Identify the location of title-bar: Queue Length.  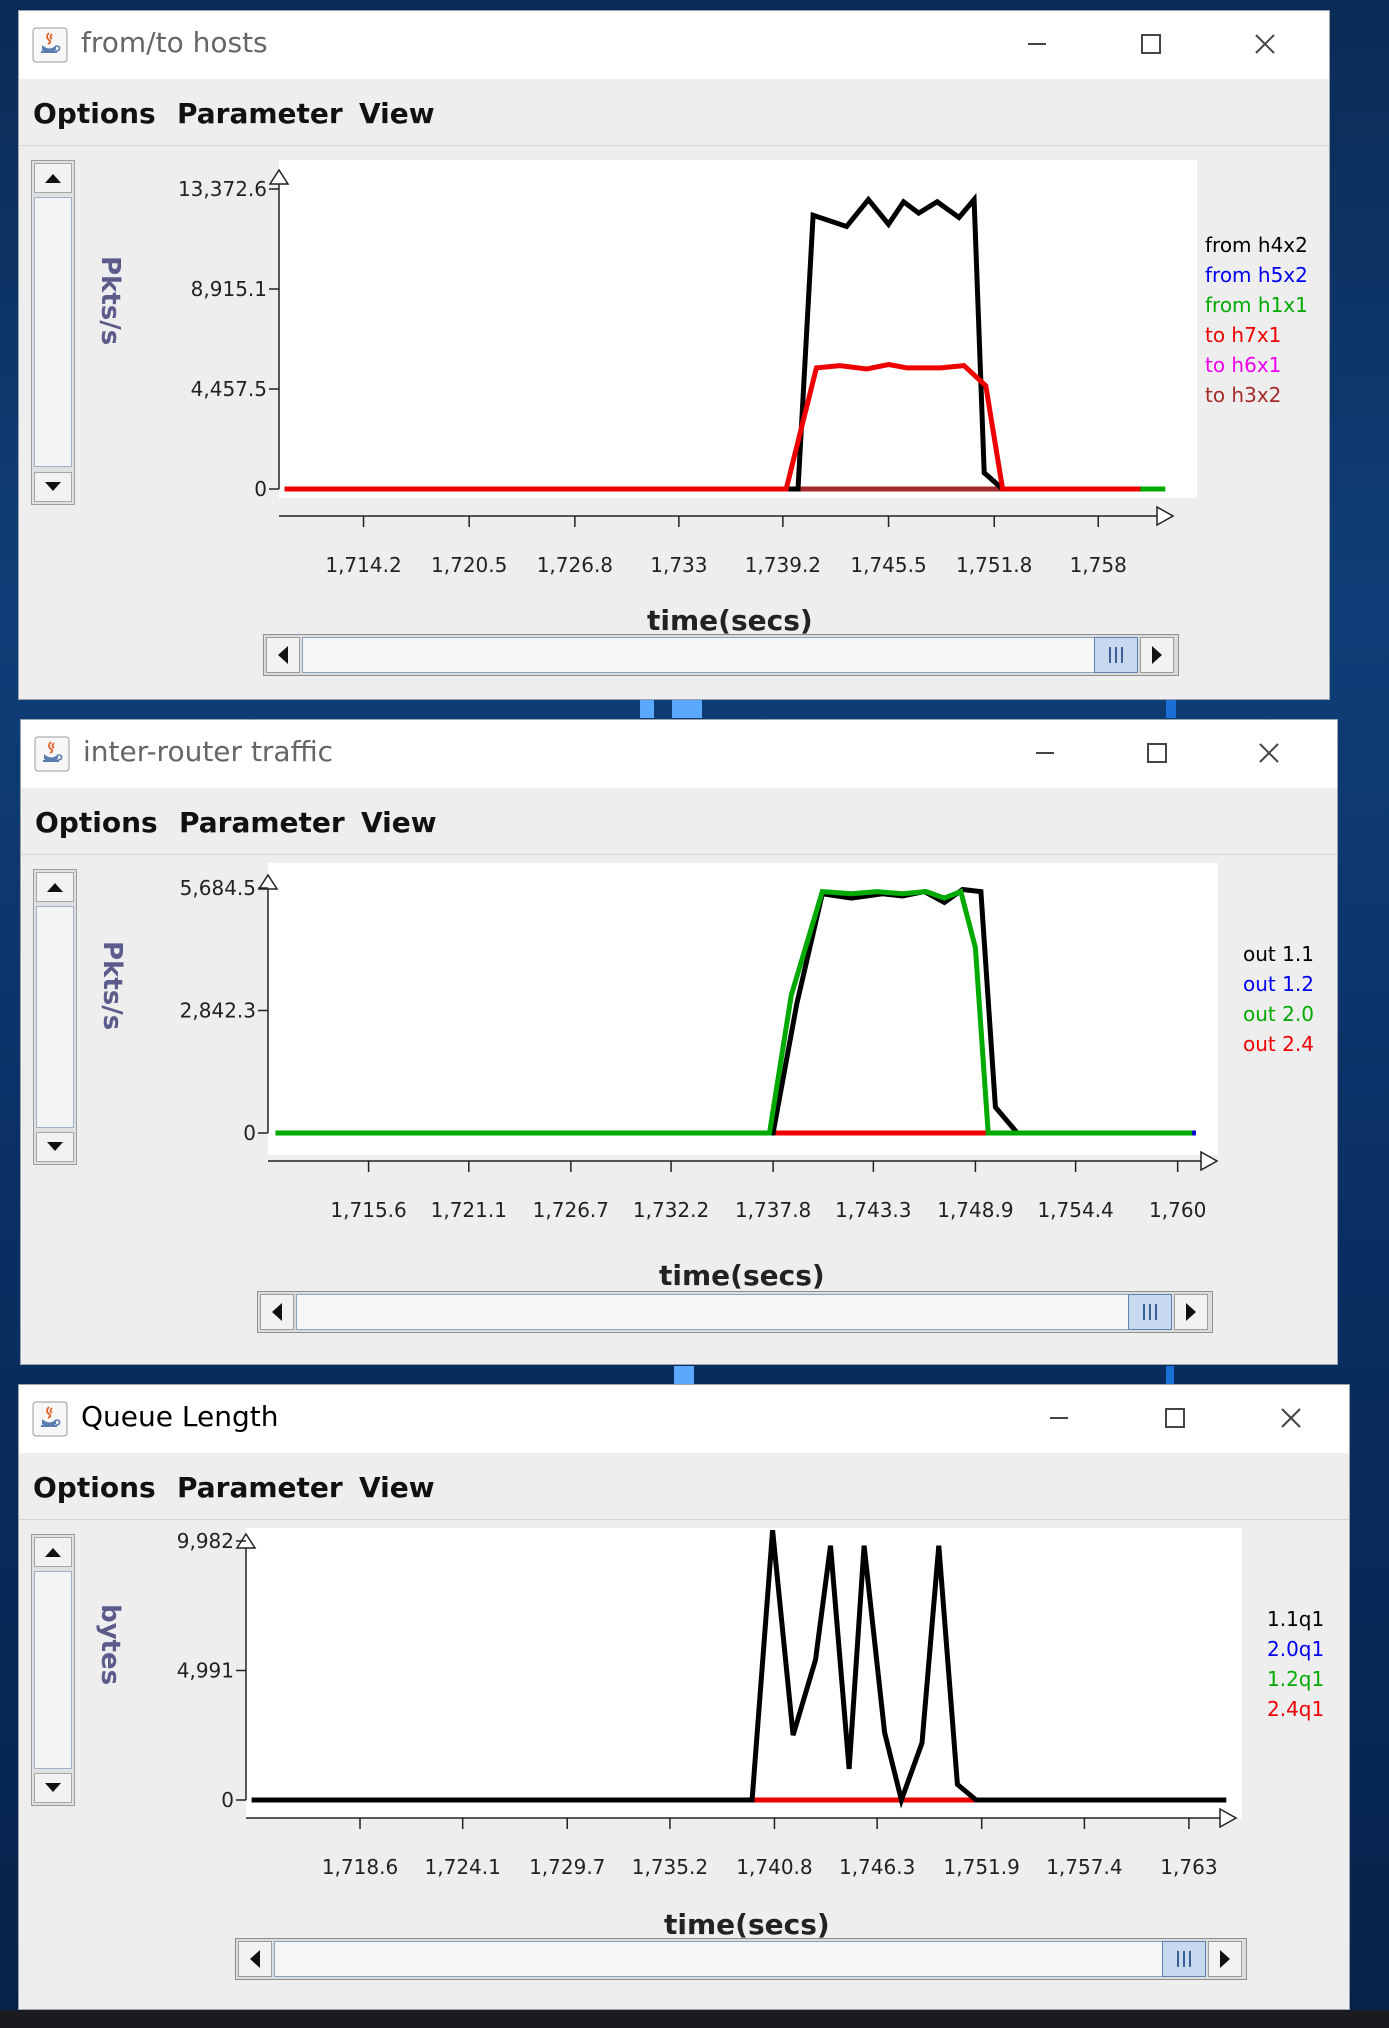
(684, 1419).